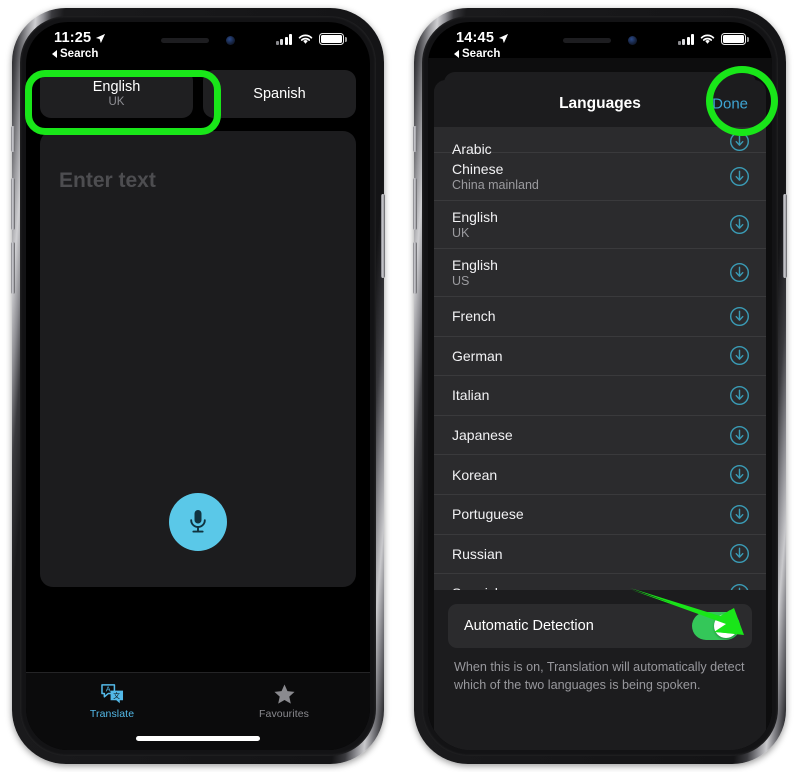 The width and height of the screenshot is (800, 772). Describe the element at coordinates (198, 94) in the screenshot. I see `language-selector-row: English UK Spanish` at that location.